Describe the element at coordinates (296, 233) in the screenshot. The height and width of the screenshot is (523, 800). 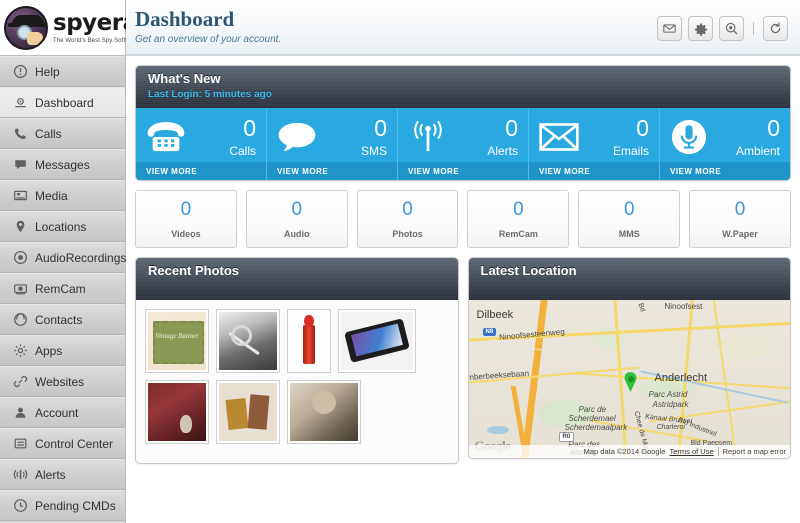
I see `stat-label: Audio` at that location.